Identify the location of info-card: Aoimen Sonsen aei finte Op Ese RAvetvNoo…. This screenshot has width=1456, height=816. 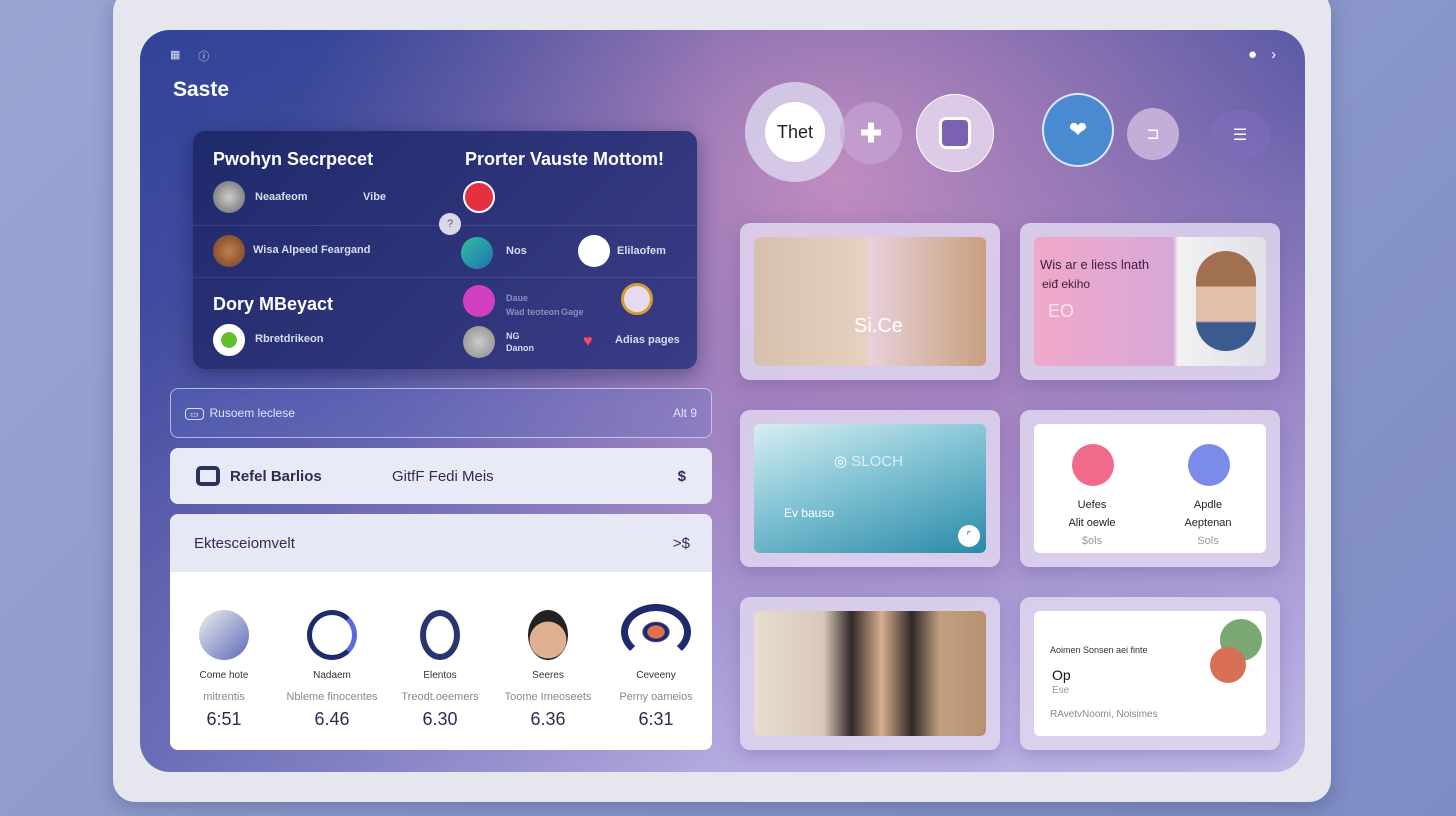
(1150, 673).